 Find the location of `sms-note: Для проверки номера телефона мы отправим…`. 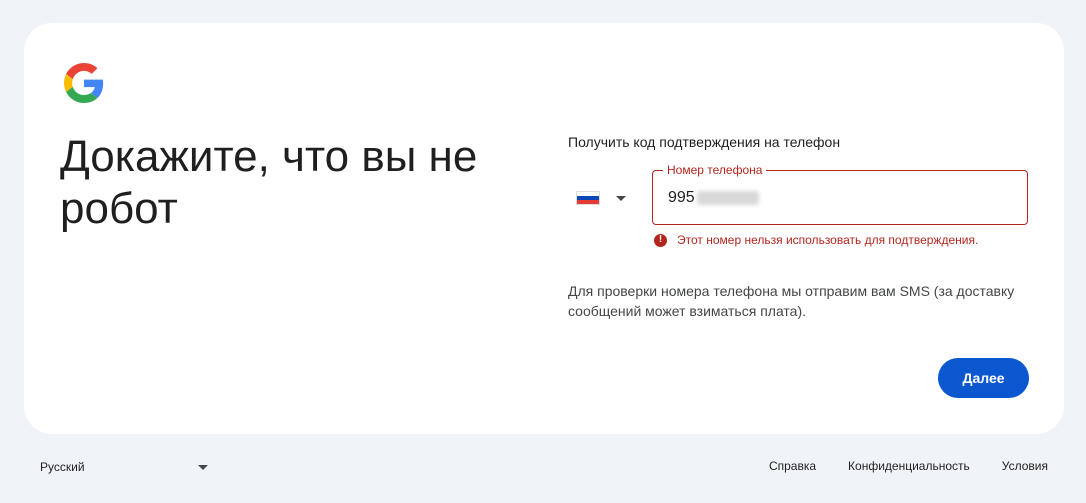

sms-note: Для проверки номера телефона мы отправим… is located at coordinates (791, 301).